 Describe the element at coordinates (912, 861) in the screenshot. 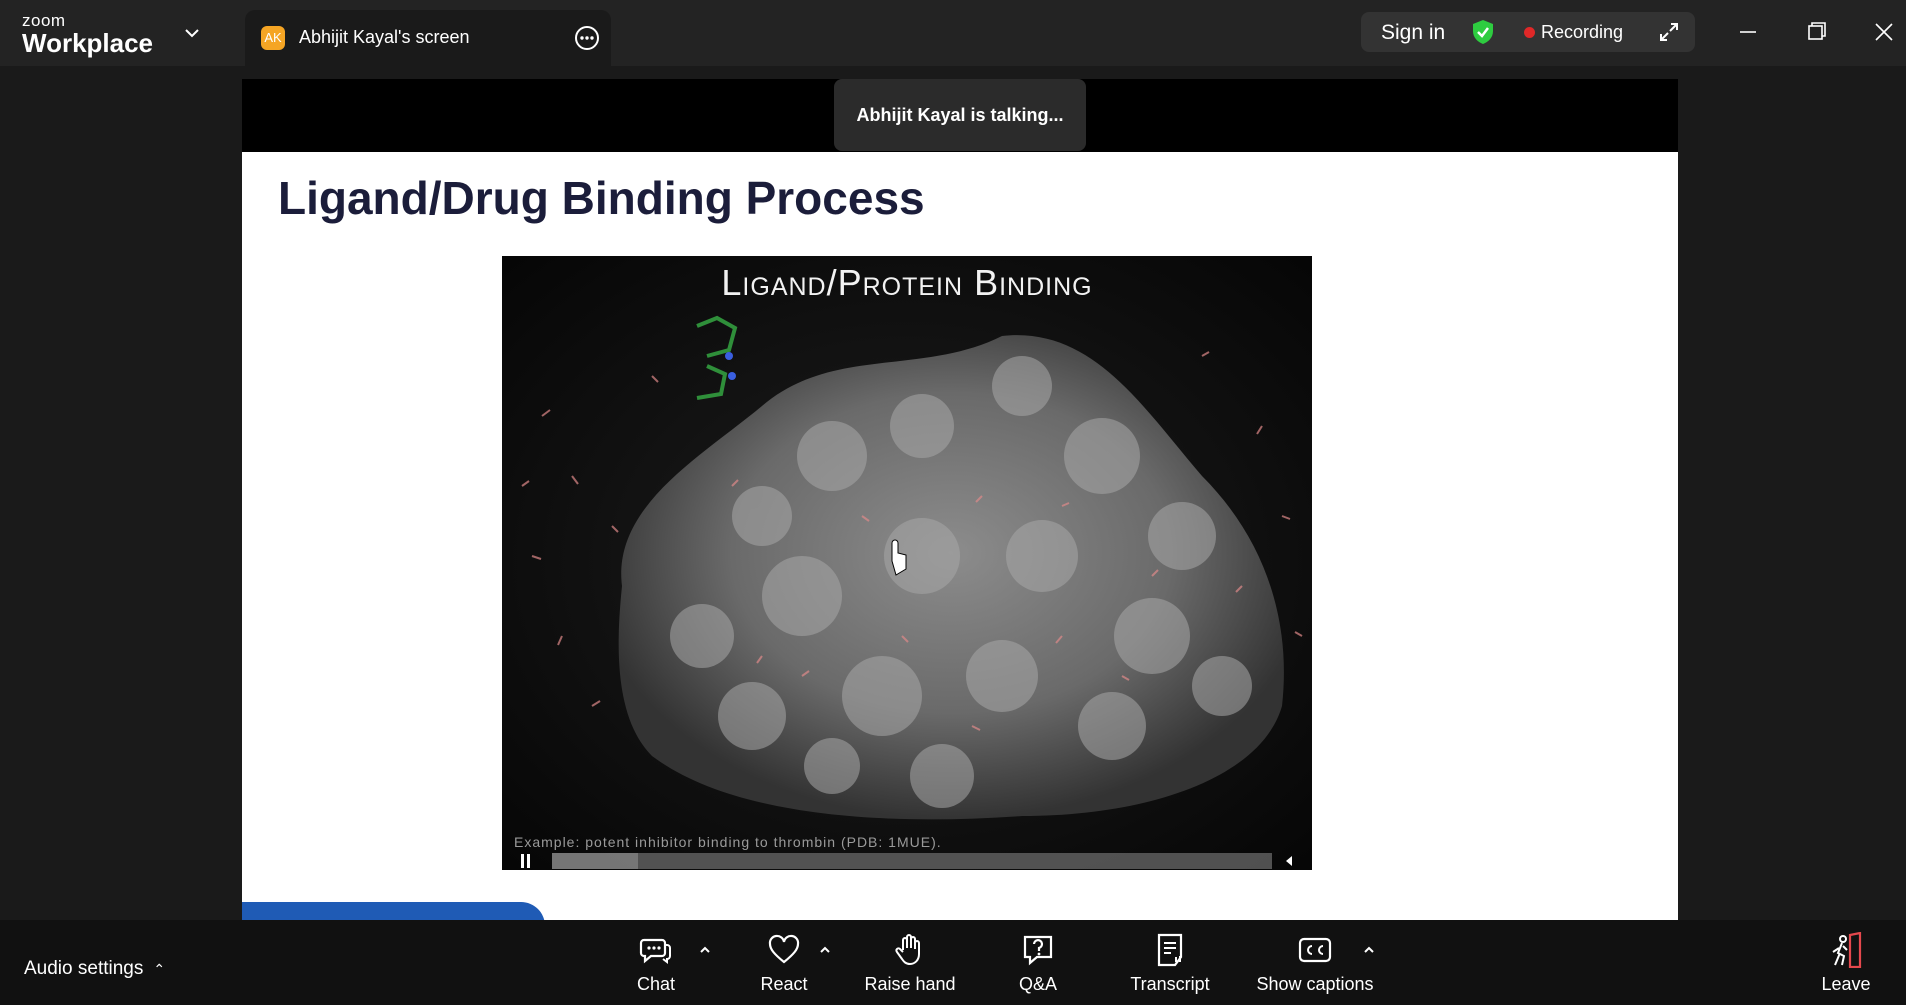

I see `video-progress-bar` at that location.